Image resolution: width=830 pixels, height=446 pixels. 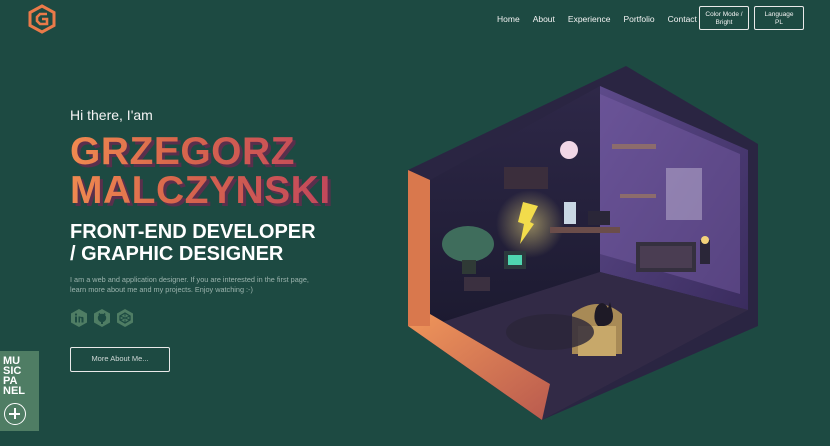 What do you see at coordinates (15, 414) in the screenshot?
I see `plus-icon` at bounding box center [15, 414].